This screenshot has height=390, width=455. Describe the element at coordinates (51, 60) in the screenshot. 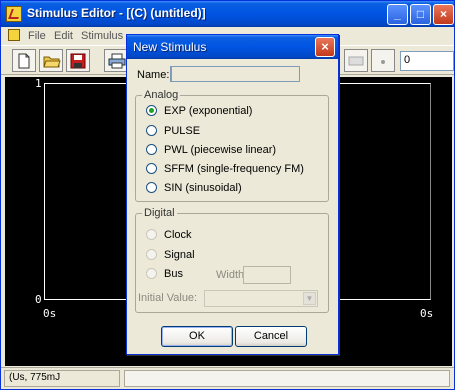

I see `open-folder-icon` at that location.